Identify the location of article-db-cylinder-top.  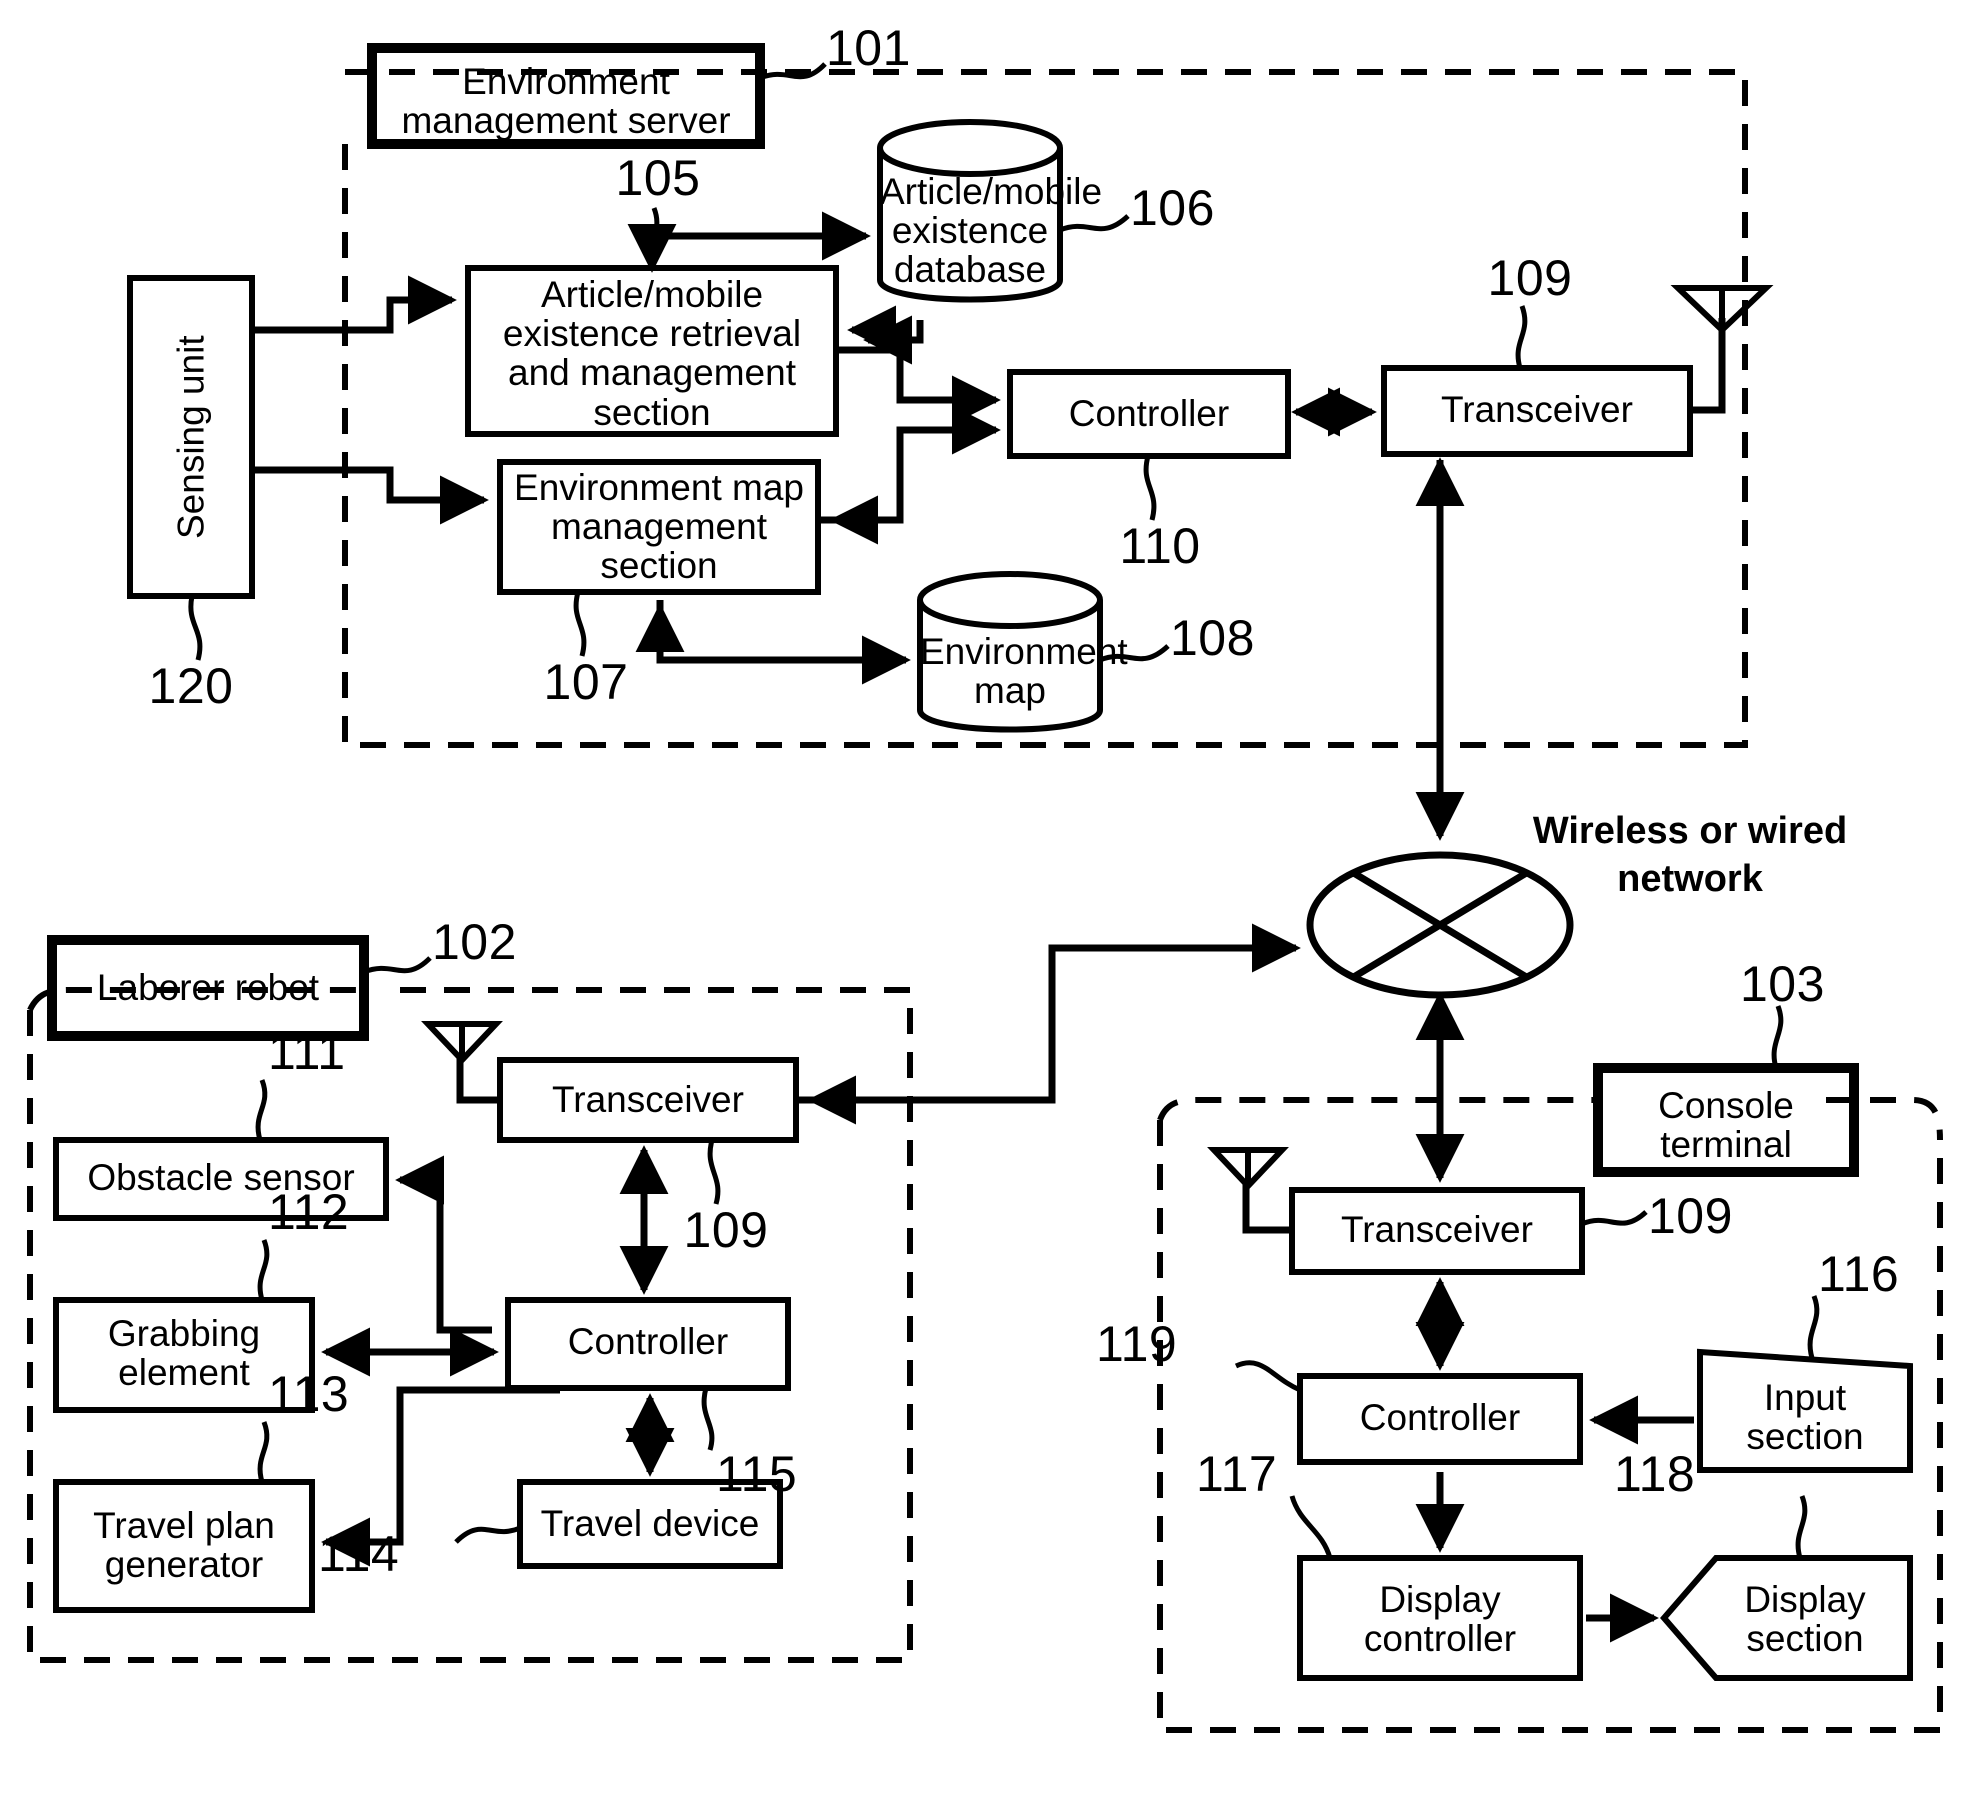
(970, 148).